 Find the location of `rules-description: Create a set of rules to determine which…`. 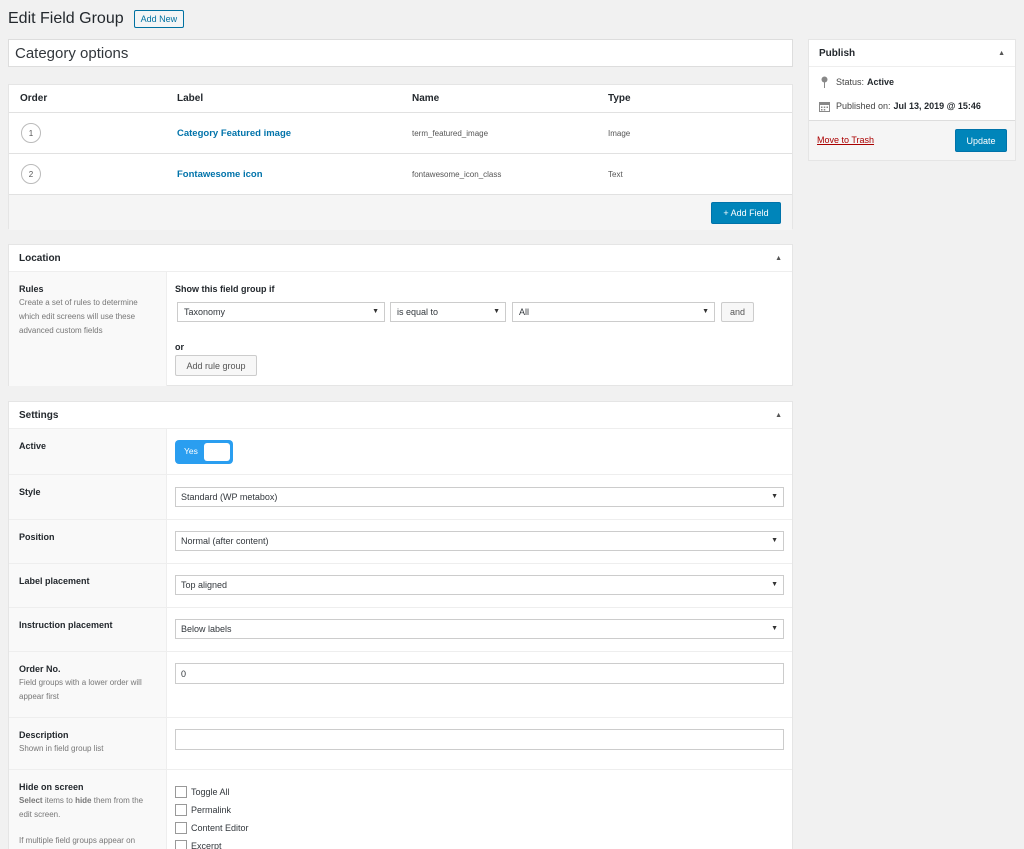

rules-description: Create a set of rules to determine which… is located at coordinates (78, 316).